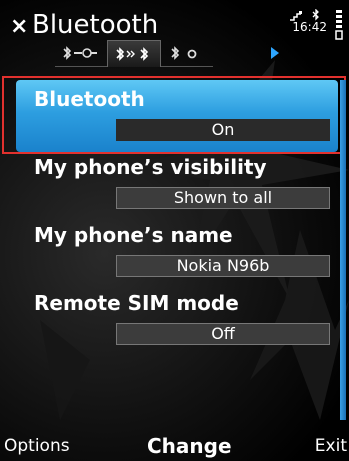 The width and height of the screenshot is (349, 461). I want to click on setting-visibility: My phone’s visibility Shown to all, so click(177, 184).